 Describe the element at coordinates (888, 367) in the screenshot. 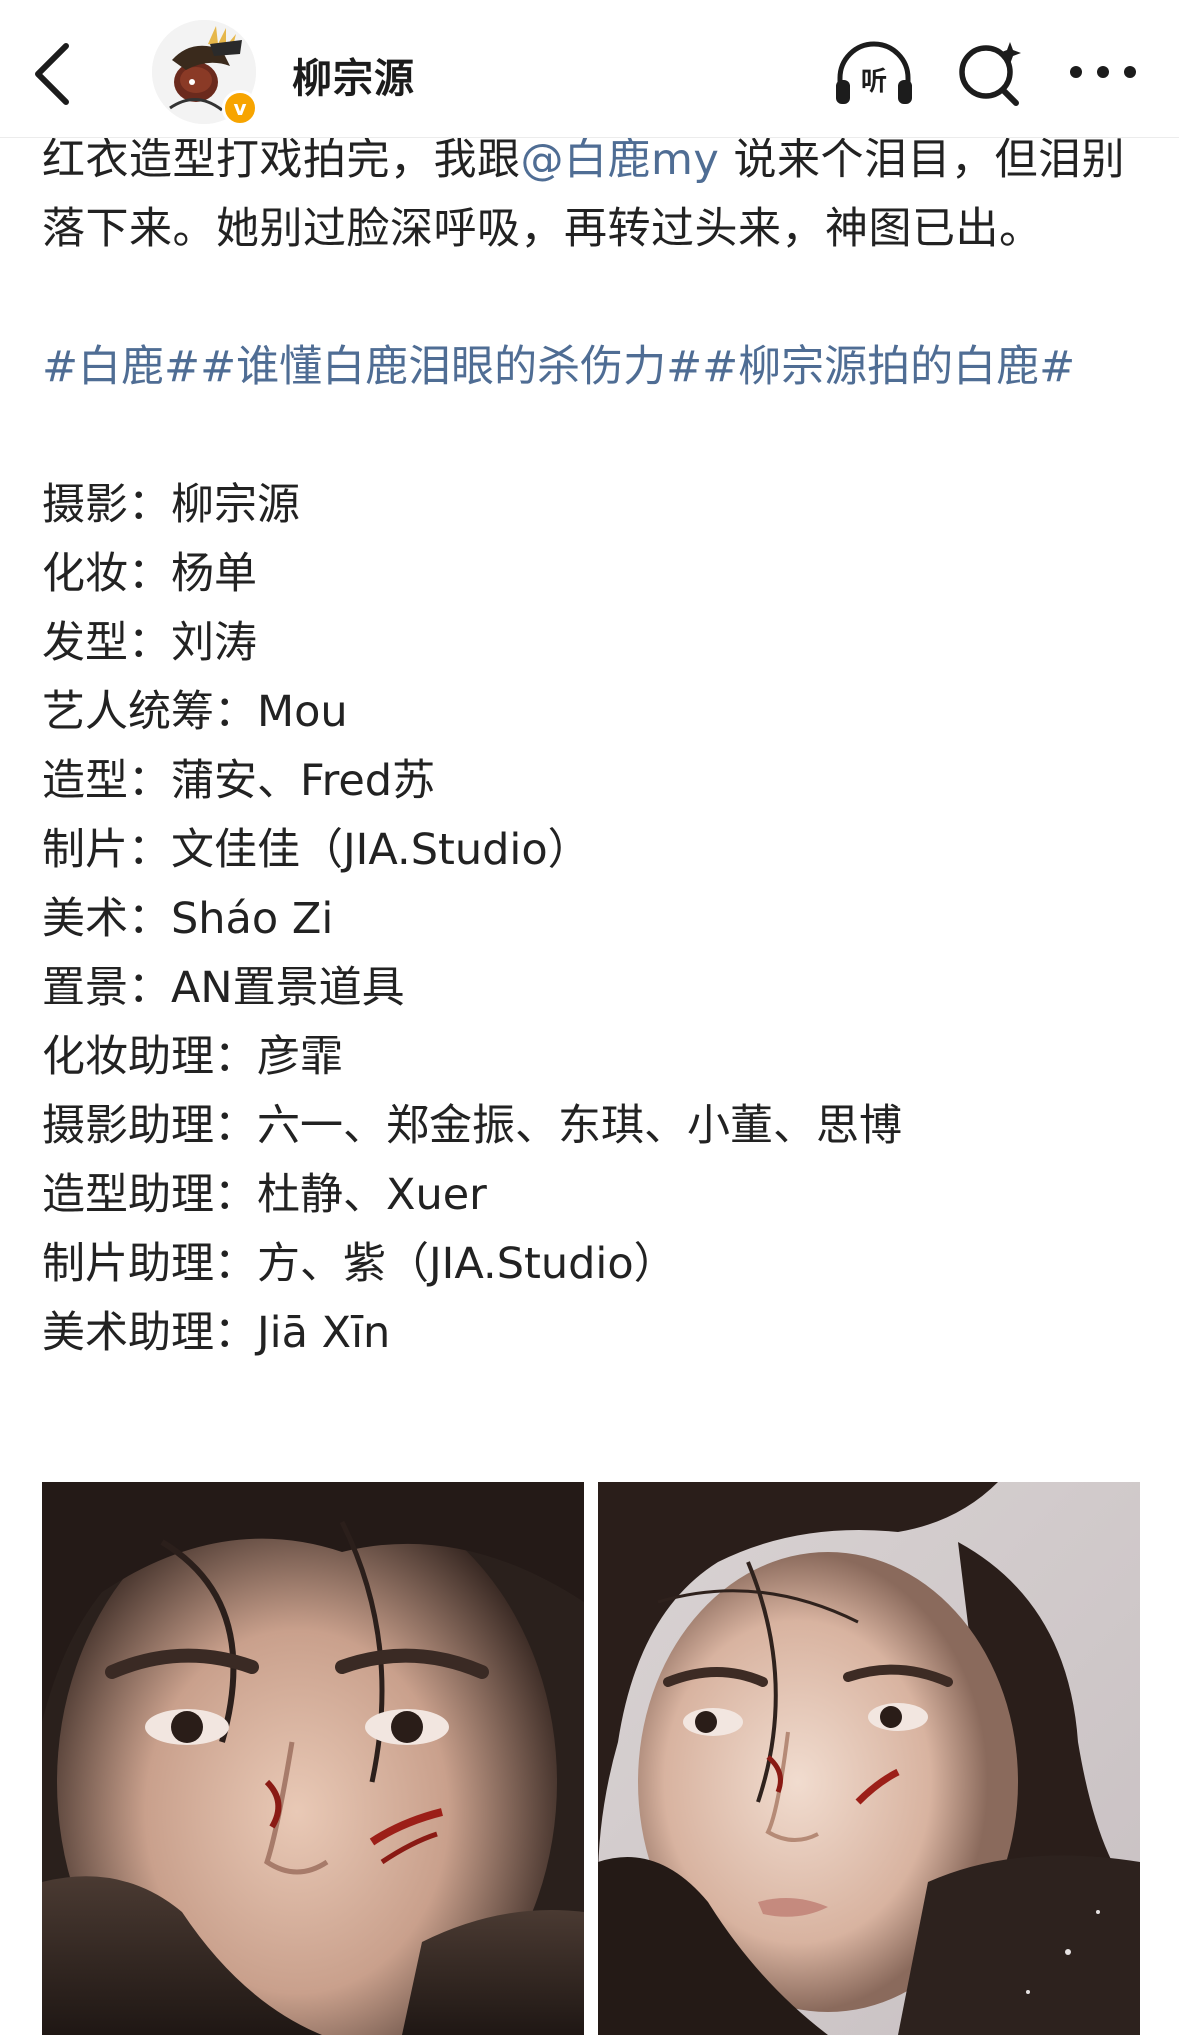

I see `hashtag-photographer: #柳宗源拍的白鹿#` at that location.